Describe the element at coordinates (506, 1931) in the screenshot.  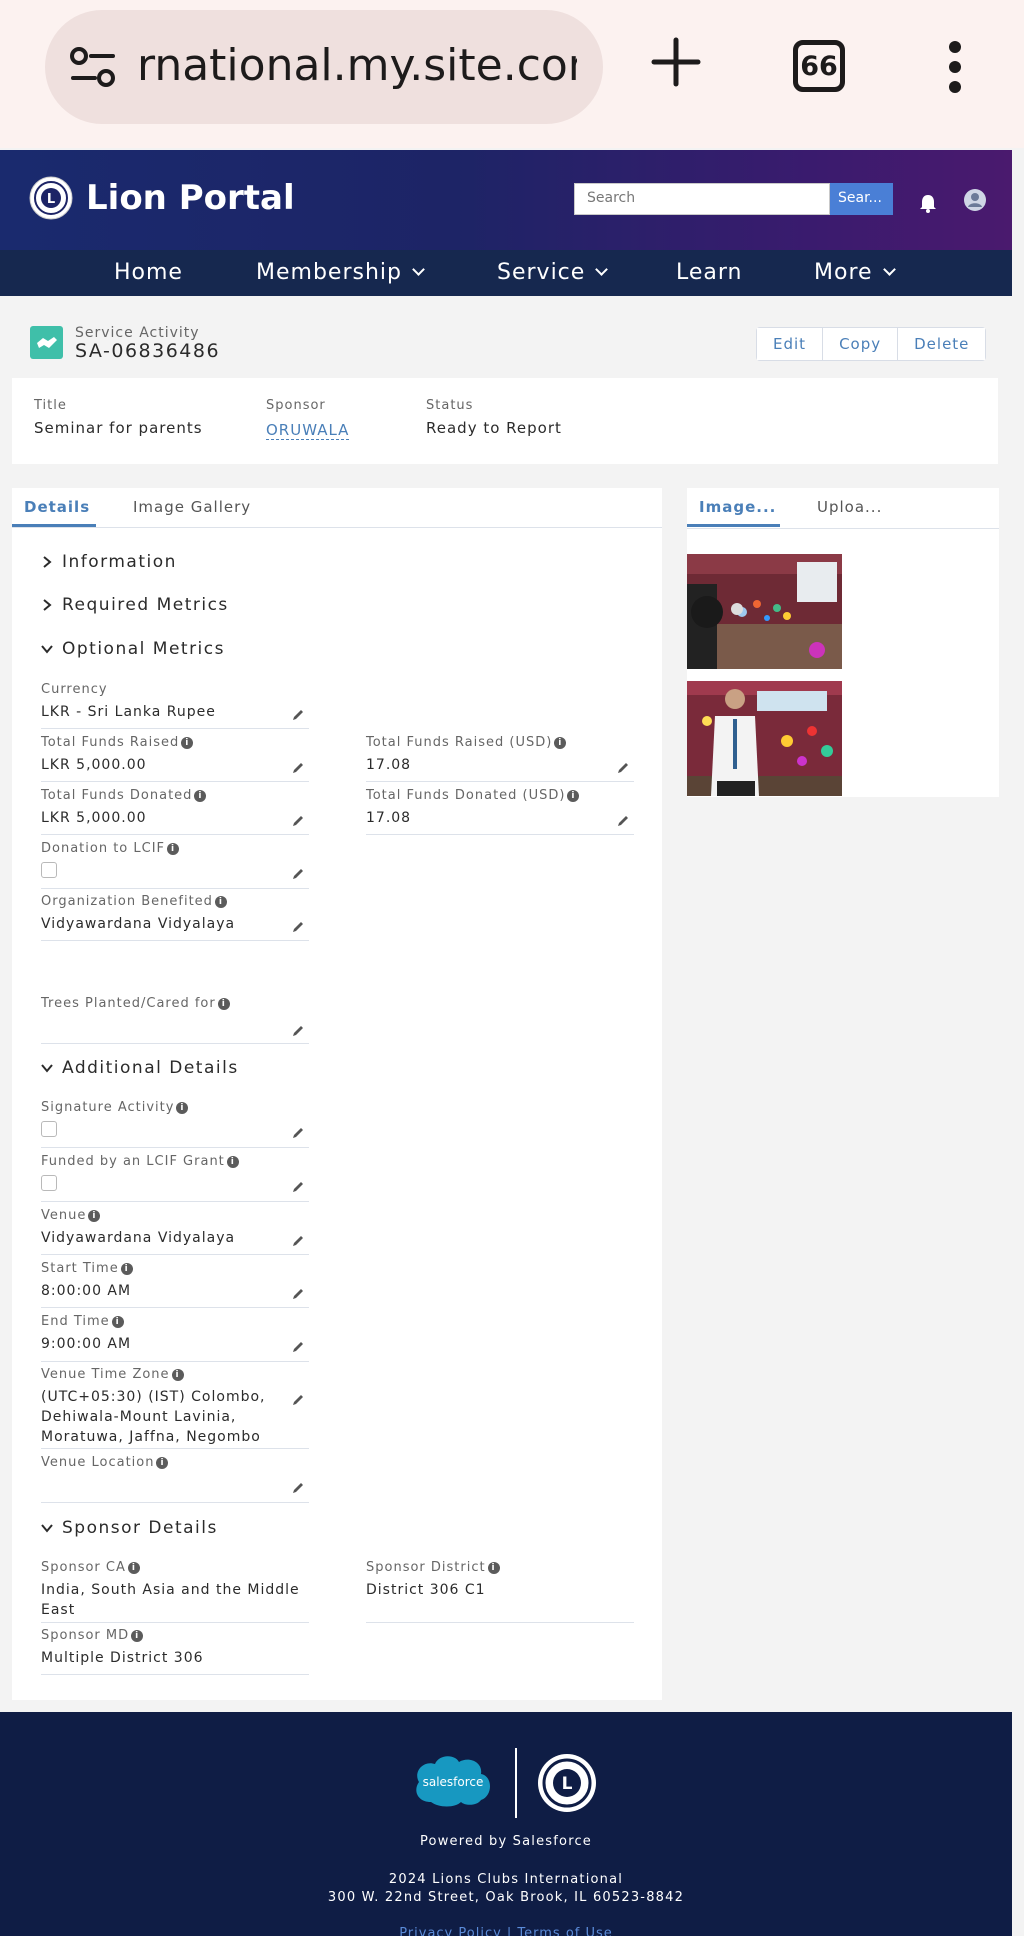
I see `footer-links: Privacy Policy | Terms of Use` at that location.